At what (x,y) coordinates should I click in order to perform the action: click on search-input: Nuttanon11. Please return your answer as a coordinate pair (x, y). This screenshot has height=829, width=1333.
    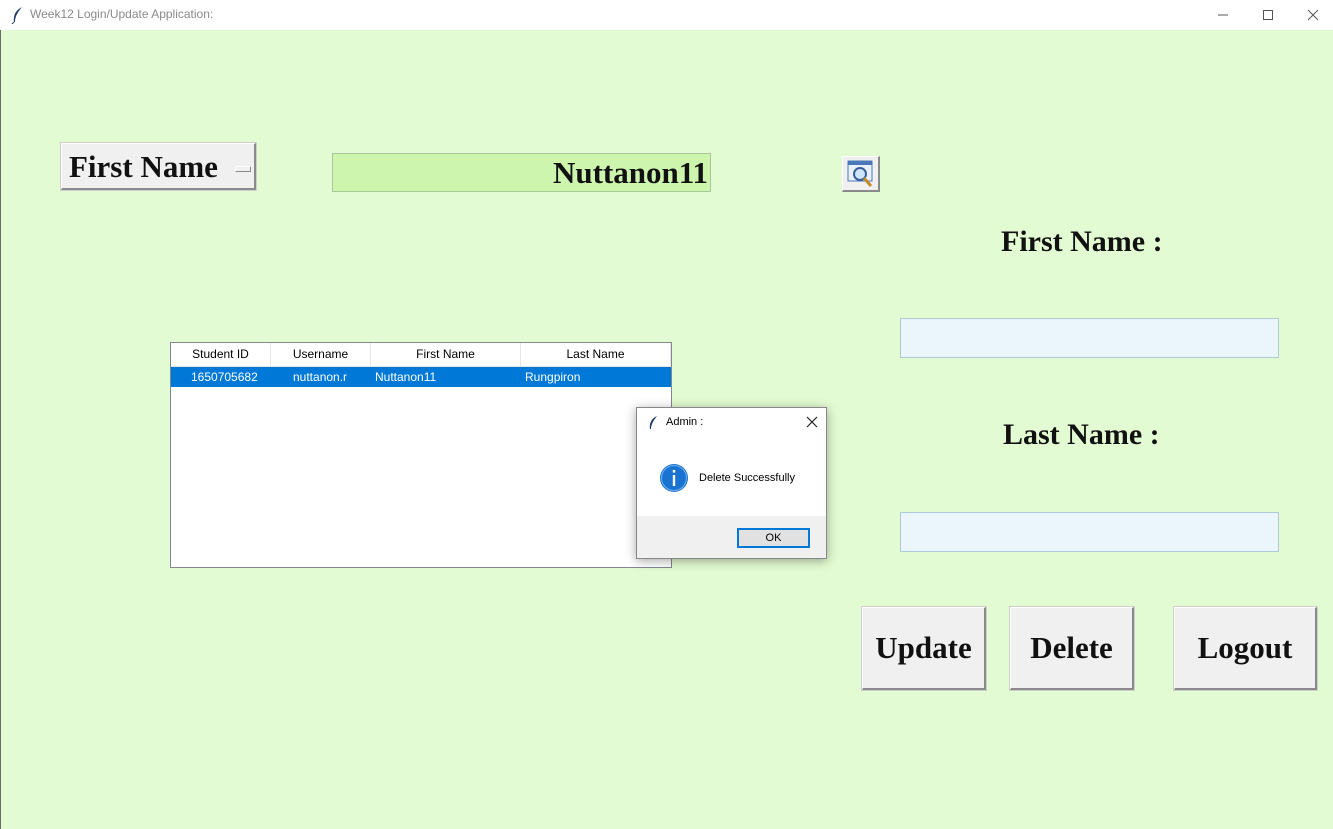
    Looking at the image, I should click on (521, 172).